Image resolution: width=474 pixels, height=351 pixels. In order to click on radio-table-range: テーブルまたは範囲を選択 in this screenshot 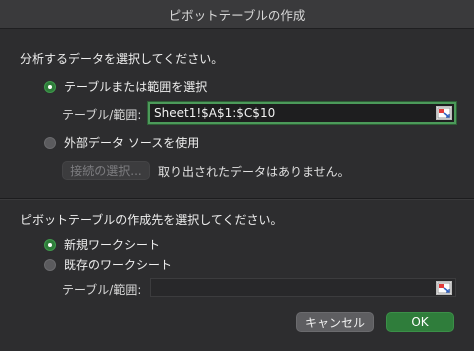, I will do `click(125, 86)`.